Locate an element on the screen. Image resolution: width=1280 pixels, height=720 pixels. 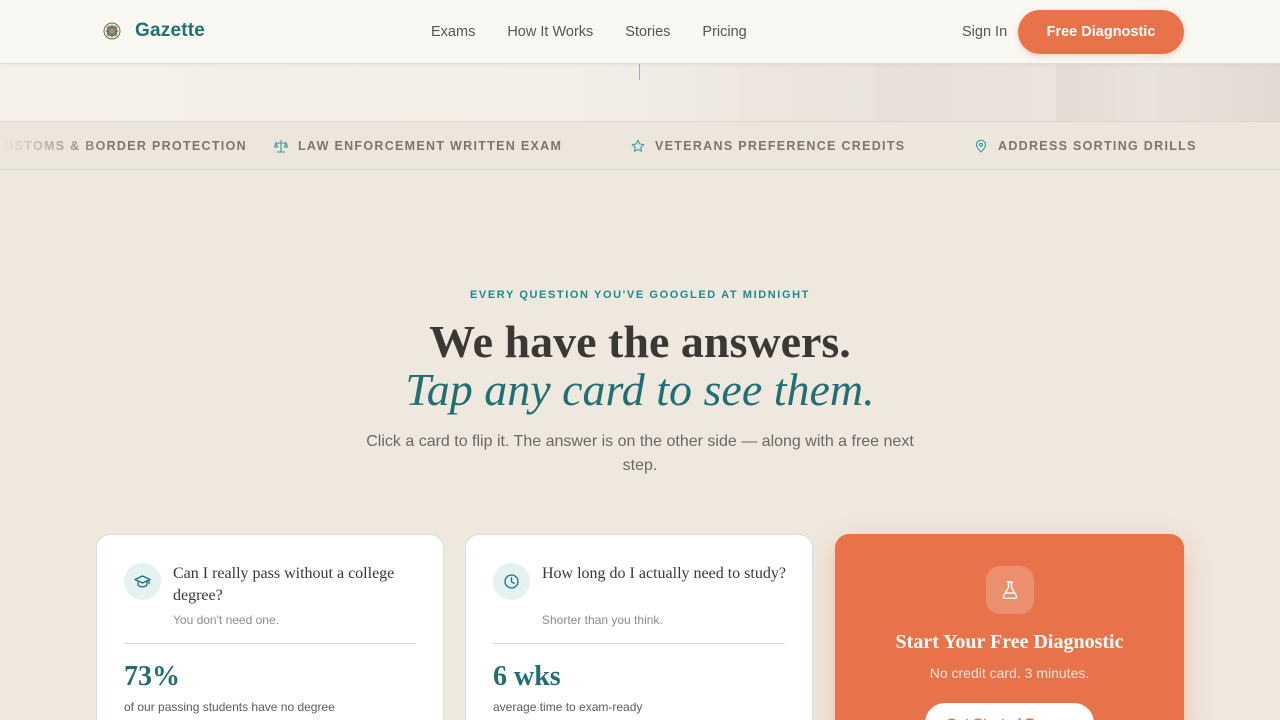
ticker-item: ADDRESS SORTING DRILLS is located at coordinates (1085, 145).